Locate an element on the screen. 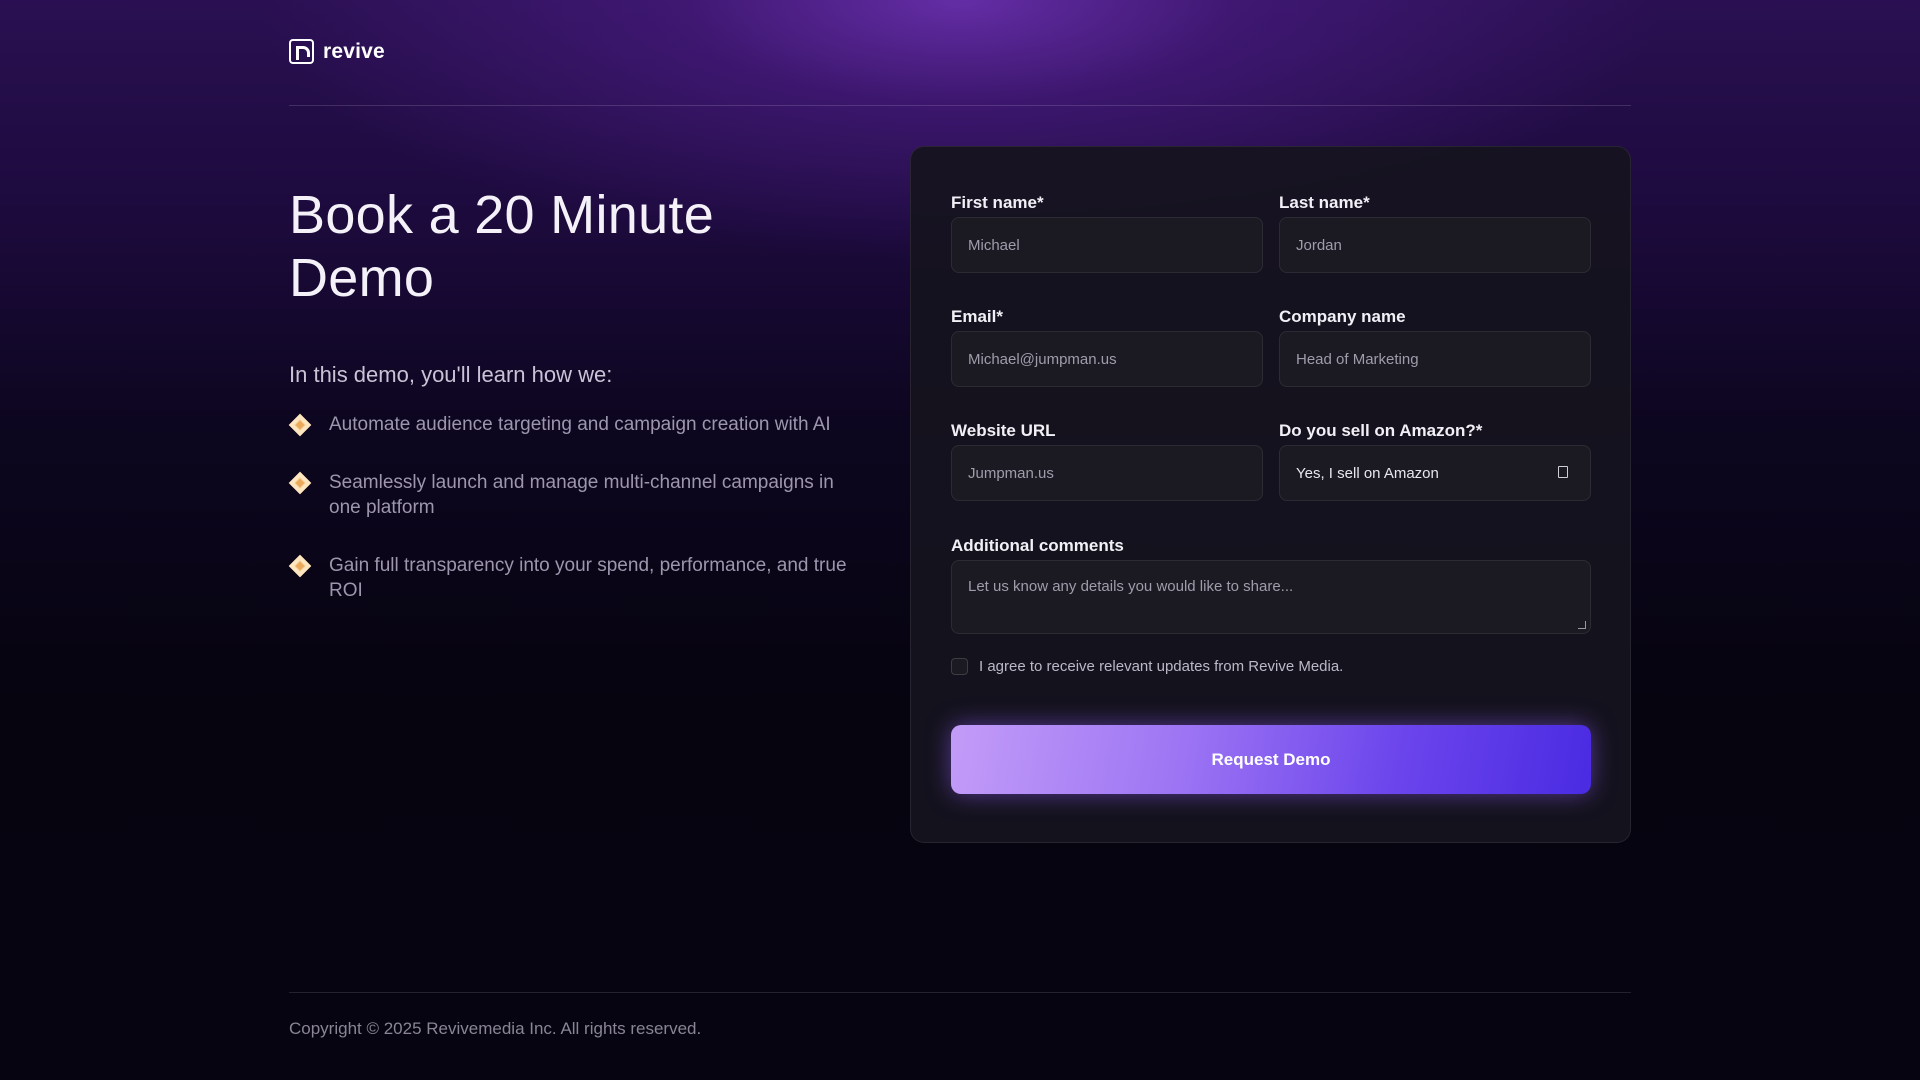 Image resolution: width=1920 pixels, height=1080 pixels. consent-checkbox is located at coordinates (959, 666).